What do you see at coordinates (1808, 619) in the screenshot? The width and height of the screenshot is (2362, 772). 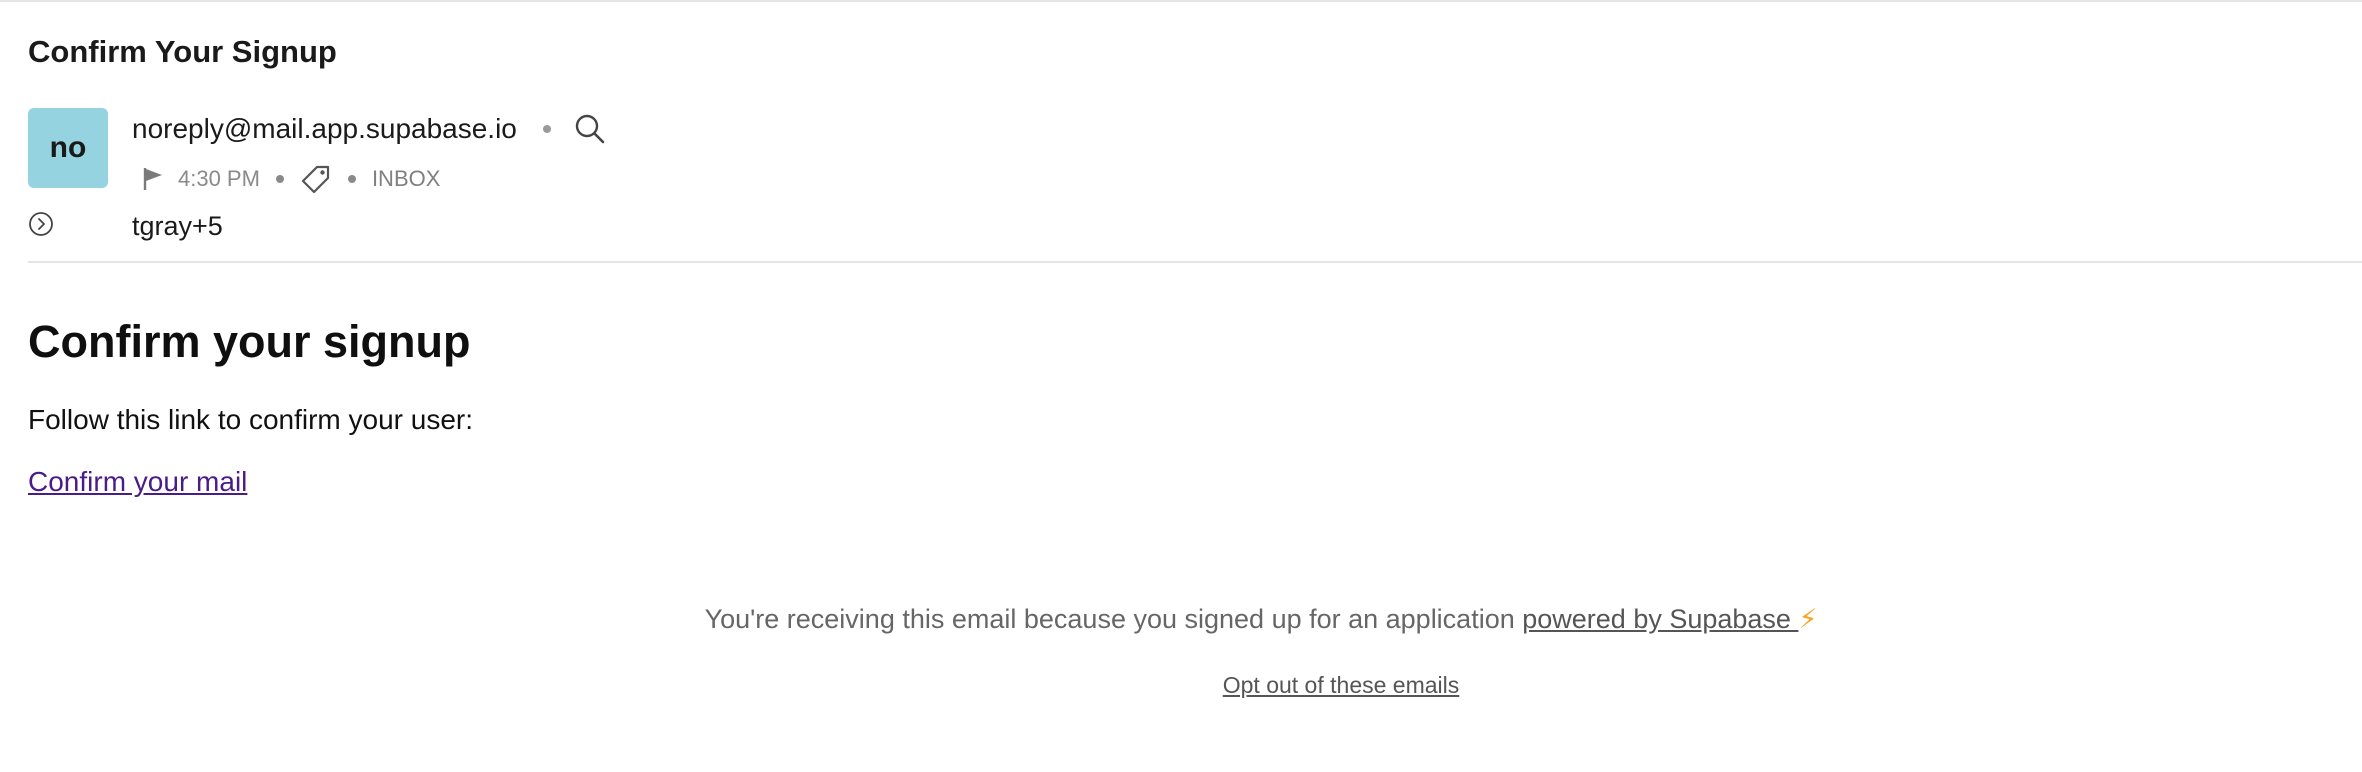 I see `bolt-icon: ⚡` at bounding box center [1808, 619].